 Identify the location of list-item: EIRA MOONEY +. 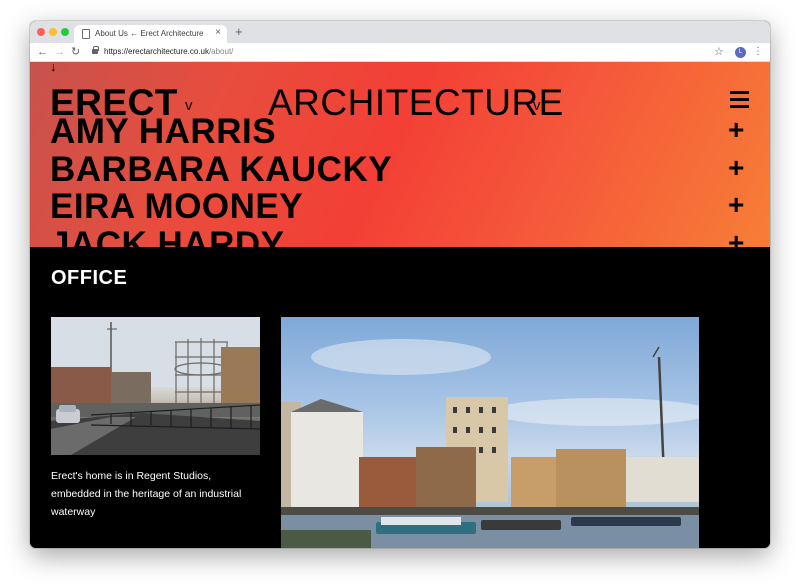
(400, 207).